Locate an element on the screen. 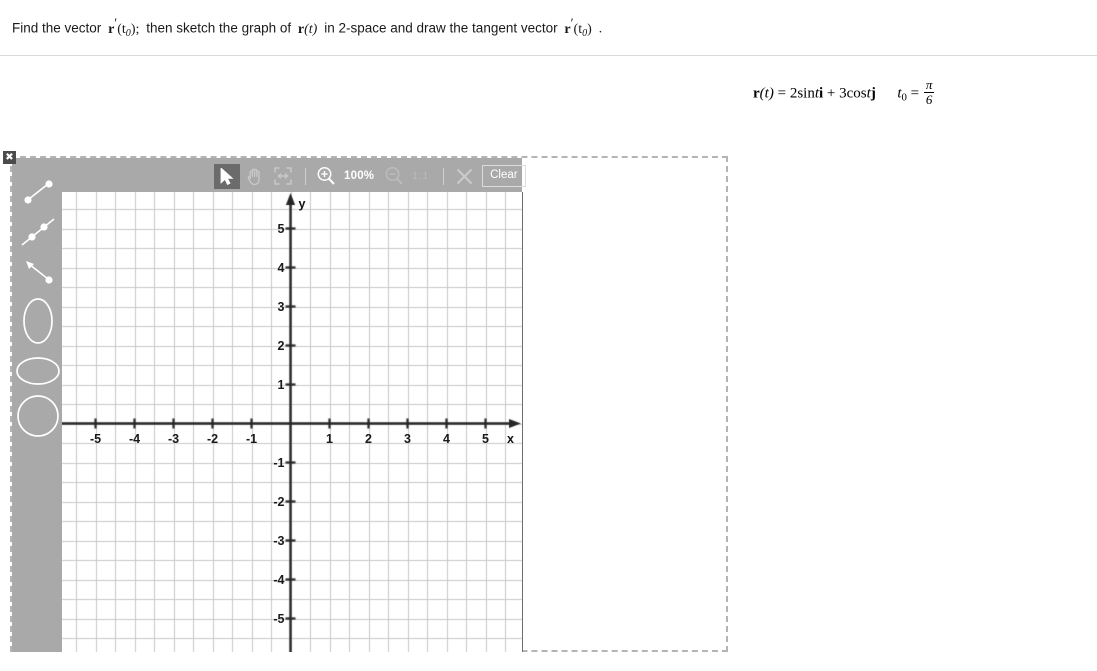 The image size is (1097, 671). equation-t0-equals: = is located at coordinates (915, 93).